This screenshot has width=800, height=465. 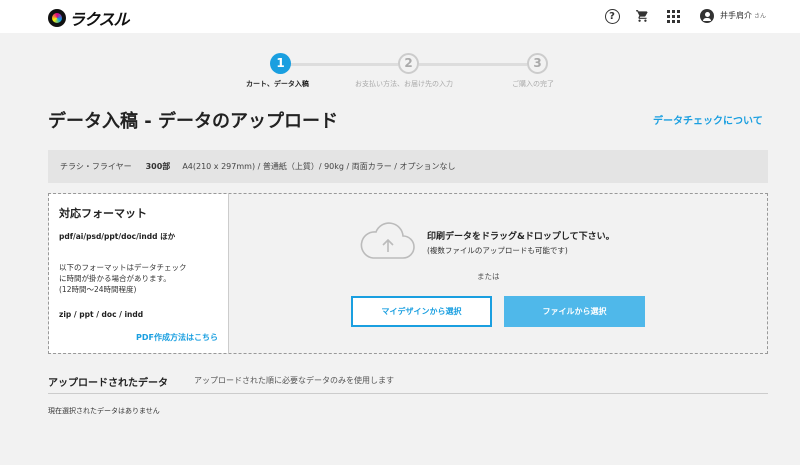 I want to click on uploaded-data-description: アップロードされた順に必要なデータのみを使用します, so click(x=294, y=380).